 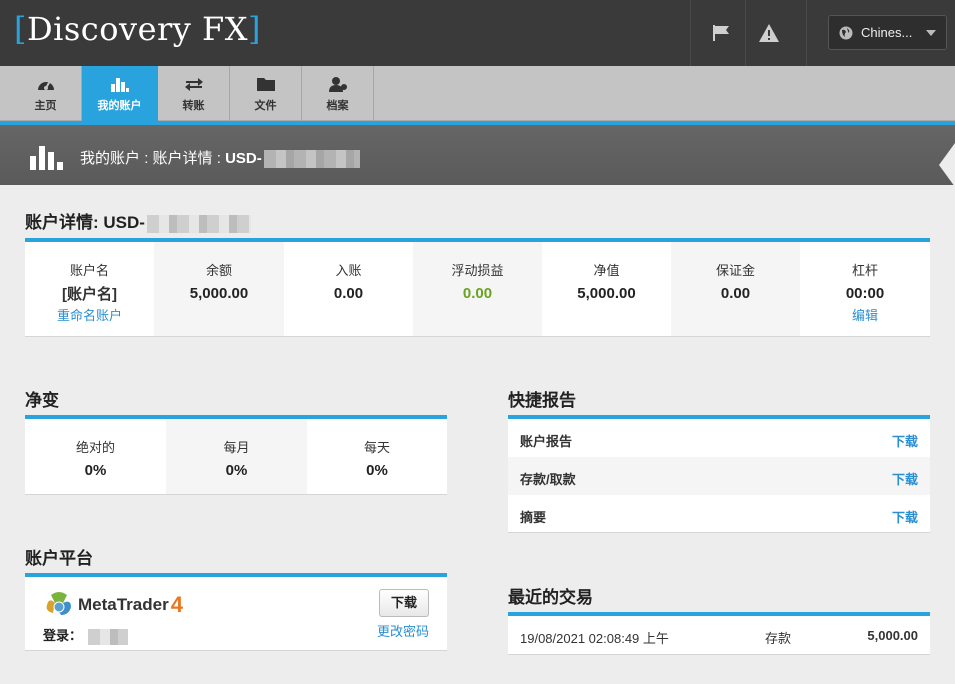 What do you see at coordinates (255, 29) in the screenshot?
I see `logo-bracket-close: ]` at bounding box center [255, 29].